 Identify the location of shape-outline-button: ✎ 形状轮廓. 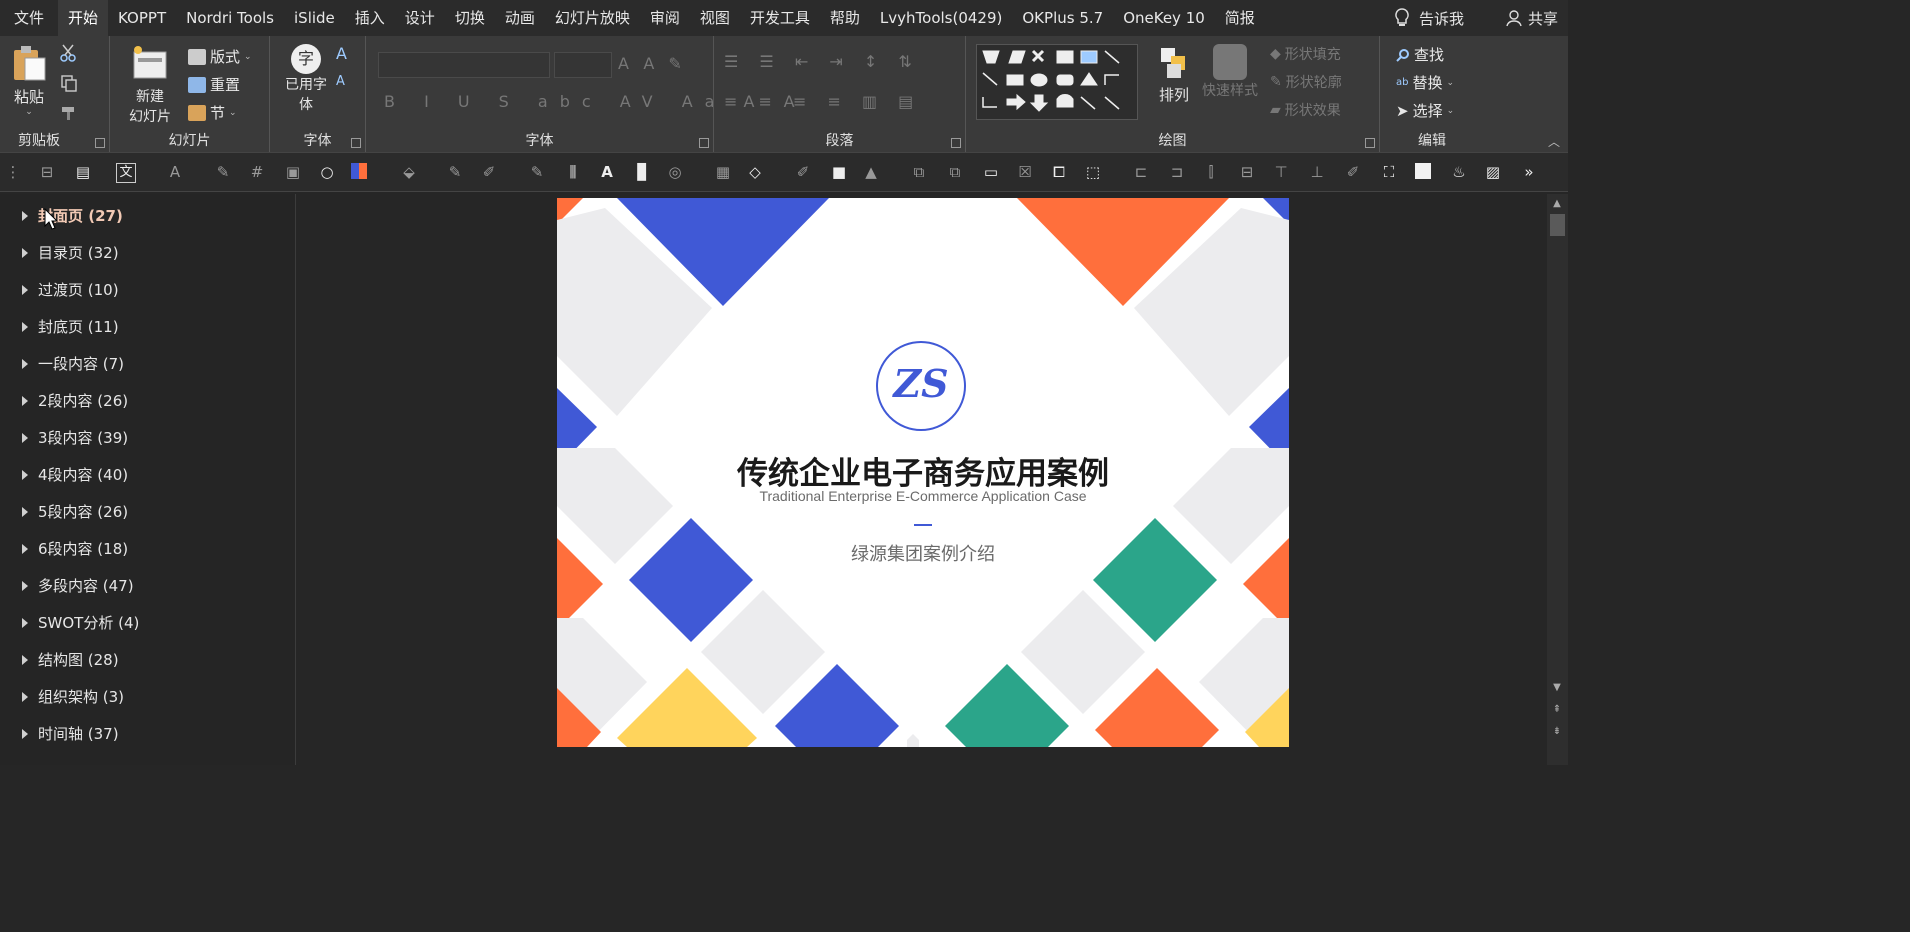
(1306, 82).